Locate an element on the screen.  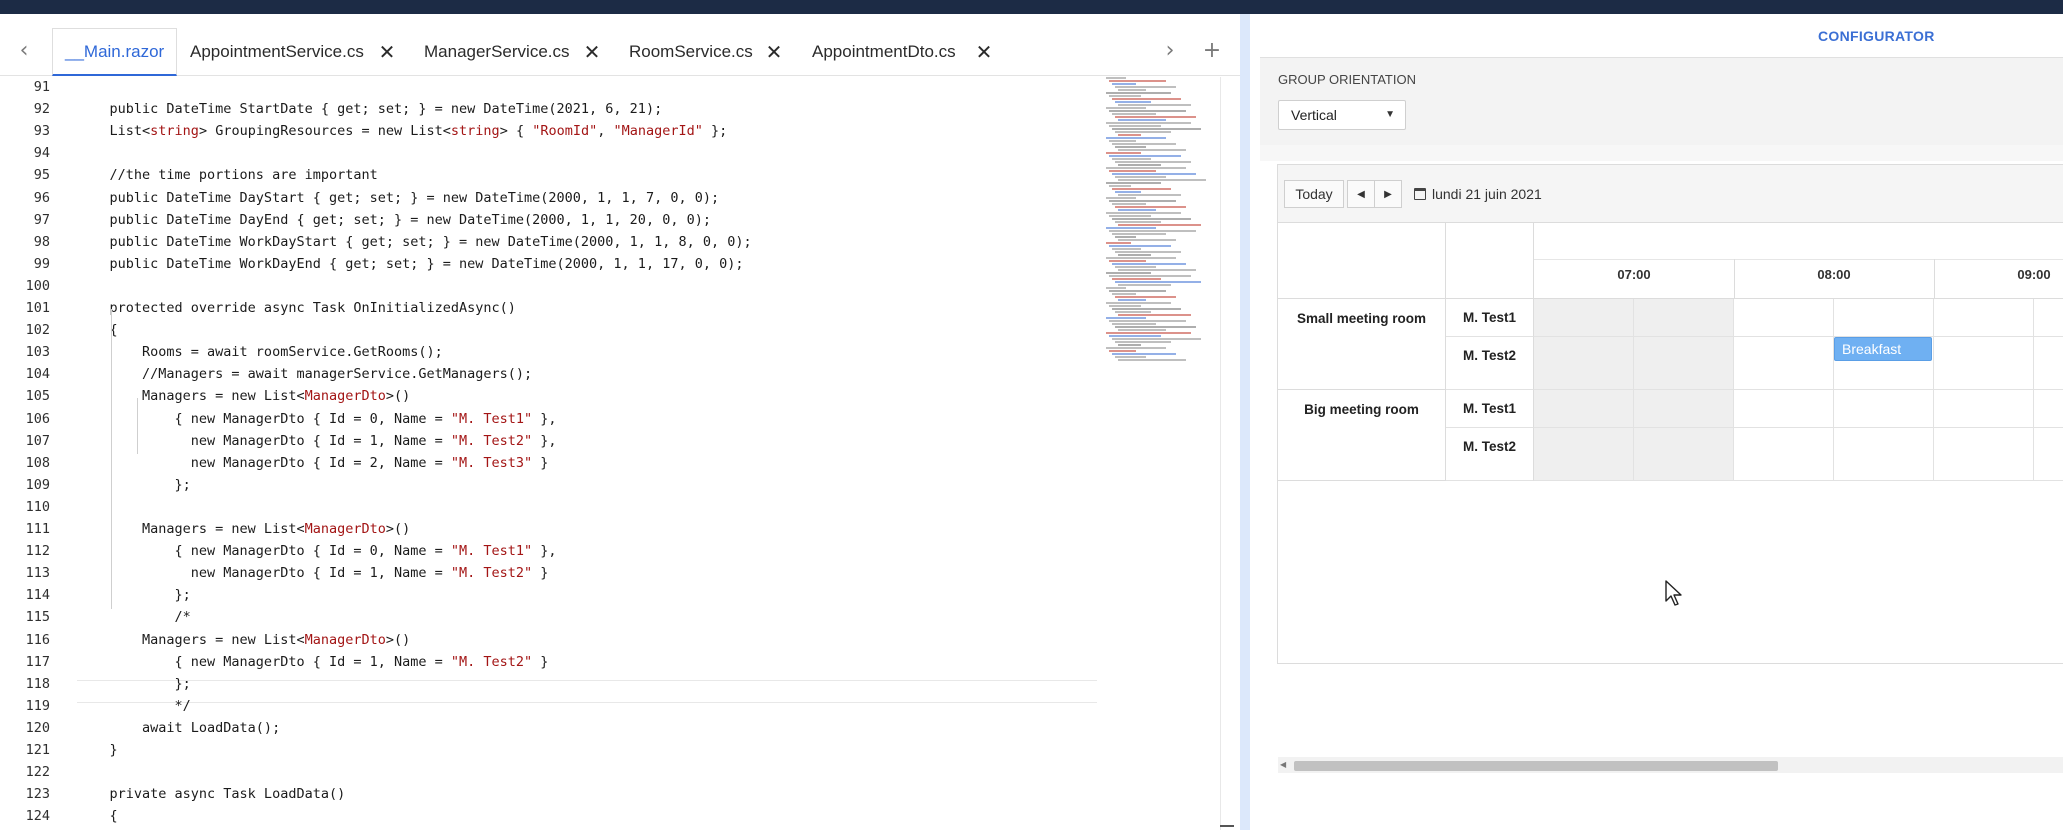
scheduler-toolbar: Today ◀ ▶ lundi 21 juin 2021 is located at coordinates (1670, 194).